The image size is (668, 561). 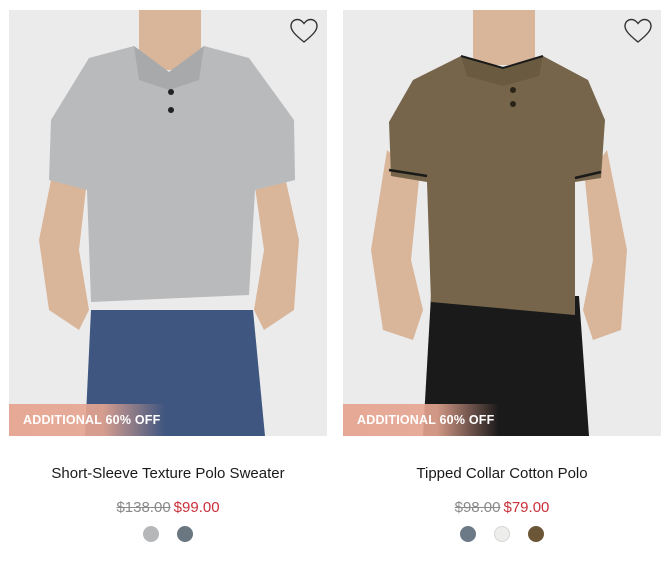 I want to click on sale-price: $99.00, so click(x=196, y=507).